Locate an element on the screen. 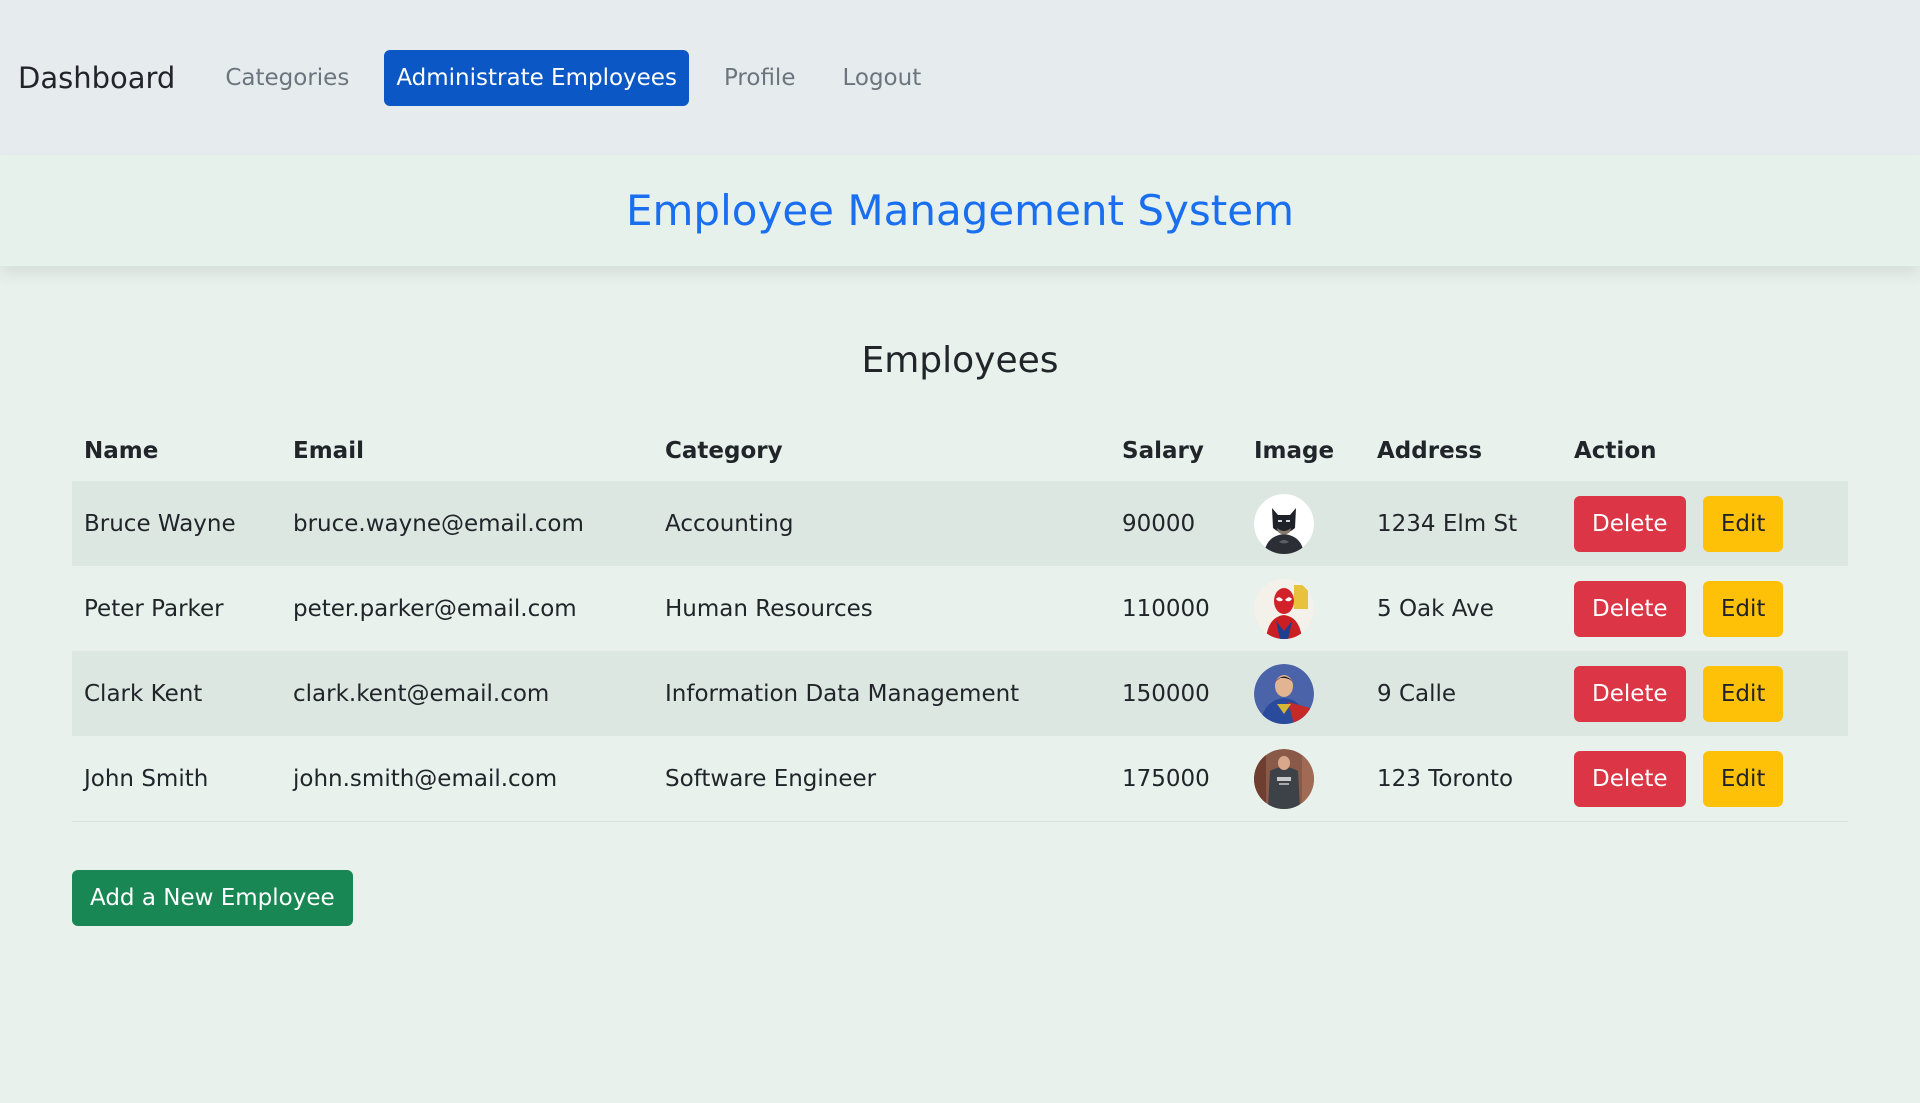 The width and height of the screenshot is (1920, 1103). header-bar: Employee Management System is located at coordinates (960, 210).